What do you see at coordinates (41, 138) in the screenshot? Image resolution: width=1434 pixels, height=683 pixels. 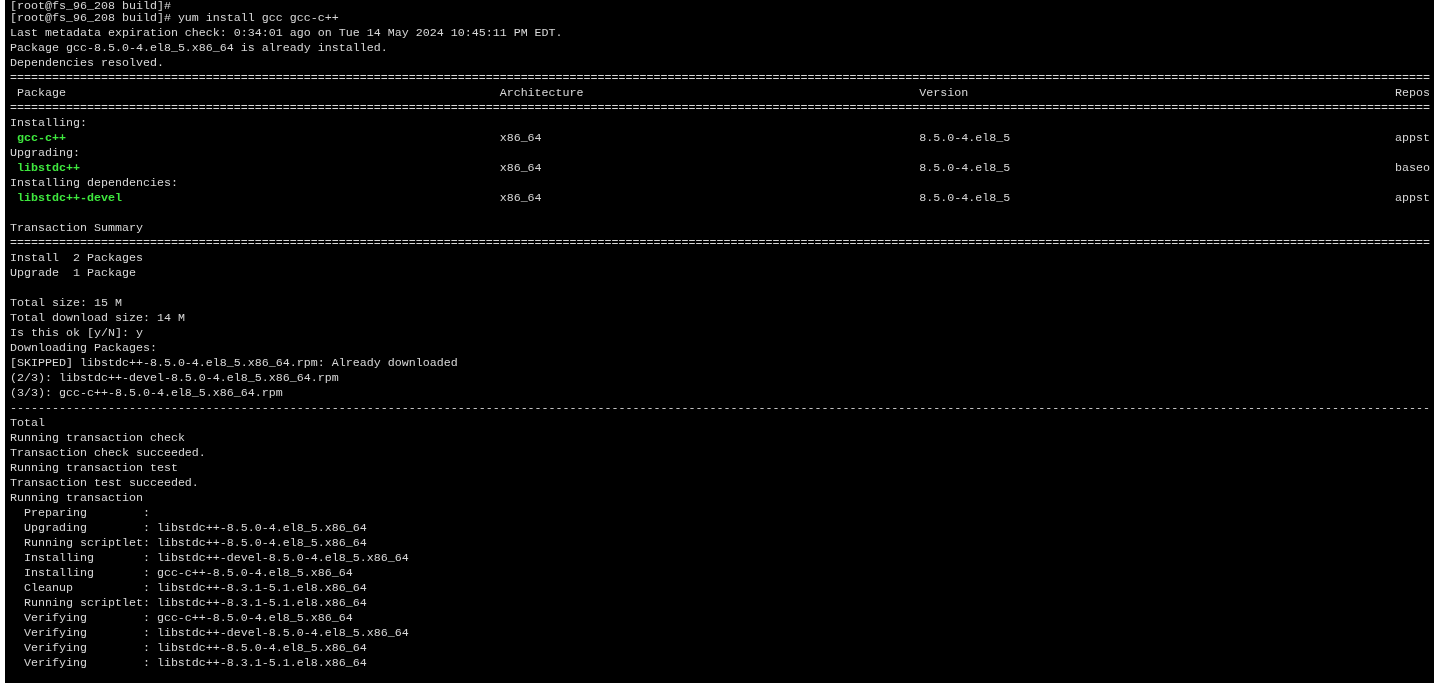 I see `package-name: gcc-c++` at bounding box center [41, 138].